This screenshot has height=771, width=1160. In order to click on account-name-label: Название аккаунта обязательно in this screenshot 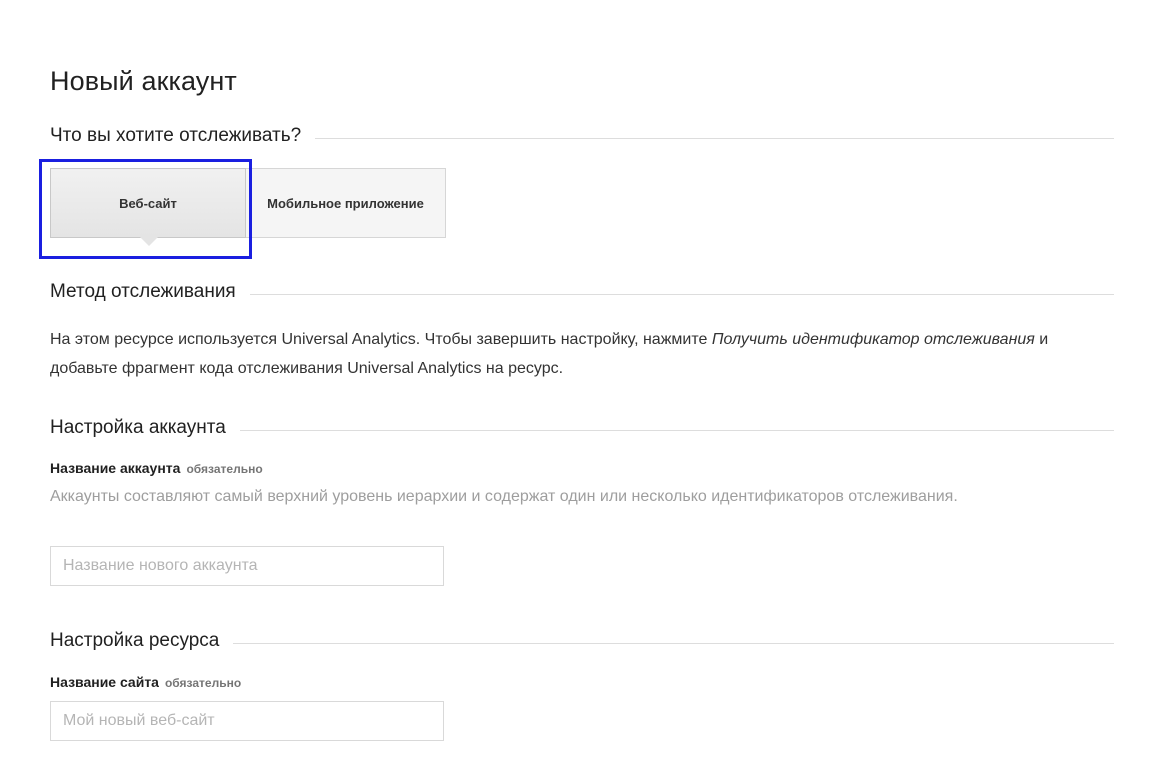, I will do `click(156, 468)`.